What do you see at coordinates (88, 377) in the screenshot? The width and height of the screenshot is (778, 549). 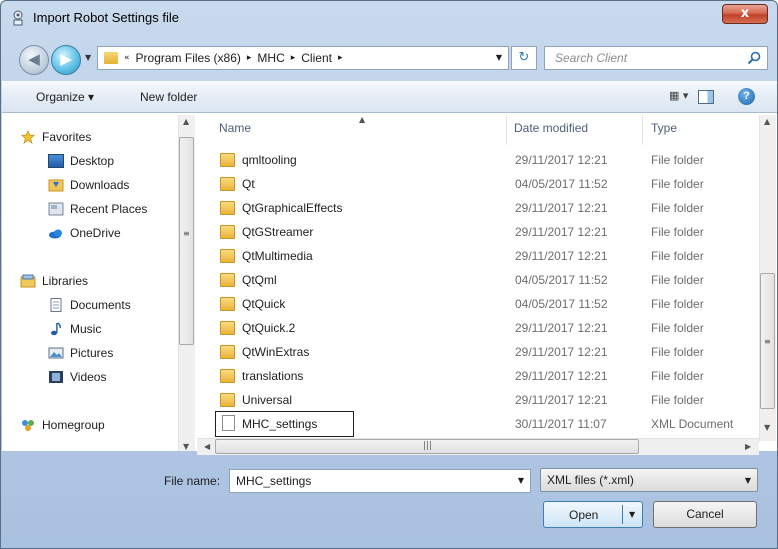 I see `sidebar-label: Videos` at bounding box center [88, 377].